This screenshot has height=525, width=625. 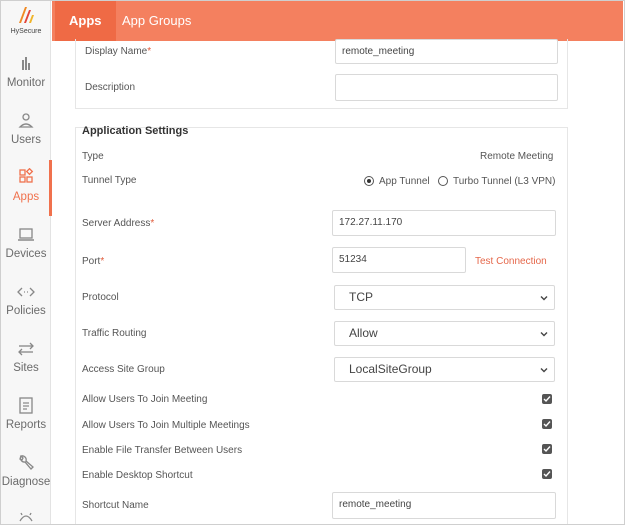 What do you see at coordinates (26, 359) in the screenshot?
I see `sidebar-item-sites: Sites` at bounding box center [26, 359].